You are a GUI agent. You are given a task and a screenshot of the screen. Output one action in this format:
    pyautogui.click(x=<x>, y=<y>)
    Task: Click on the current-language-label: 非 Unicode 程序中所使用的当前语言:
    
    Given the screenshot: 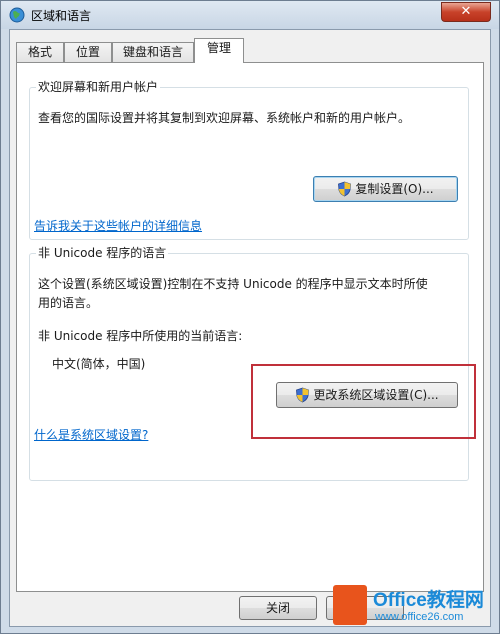 What is the action you would take?
    pyautogui.click(x=140, y=336)
    